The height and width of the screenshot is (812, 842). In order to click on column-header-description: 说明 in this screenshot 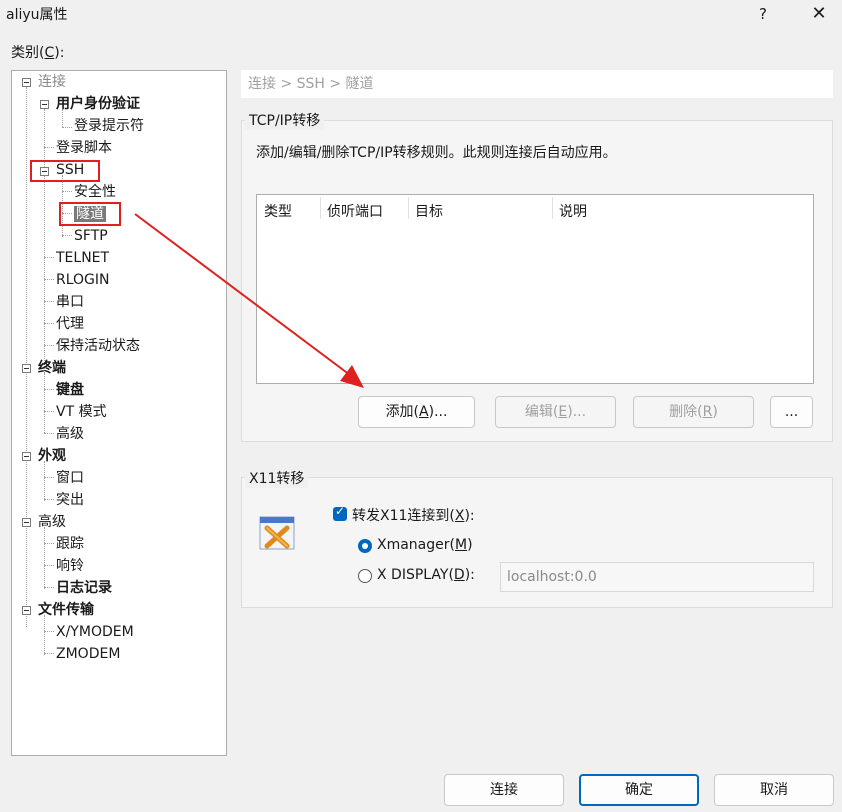, I will do `click(573, 211)`.